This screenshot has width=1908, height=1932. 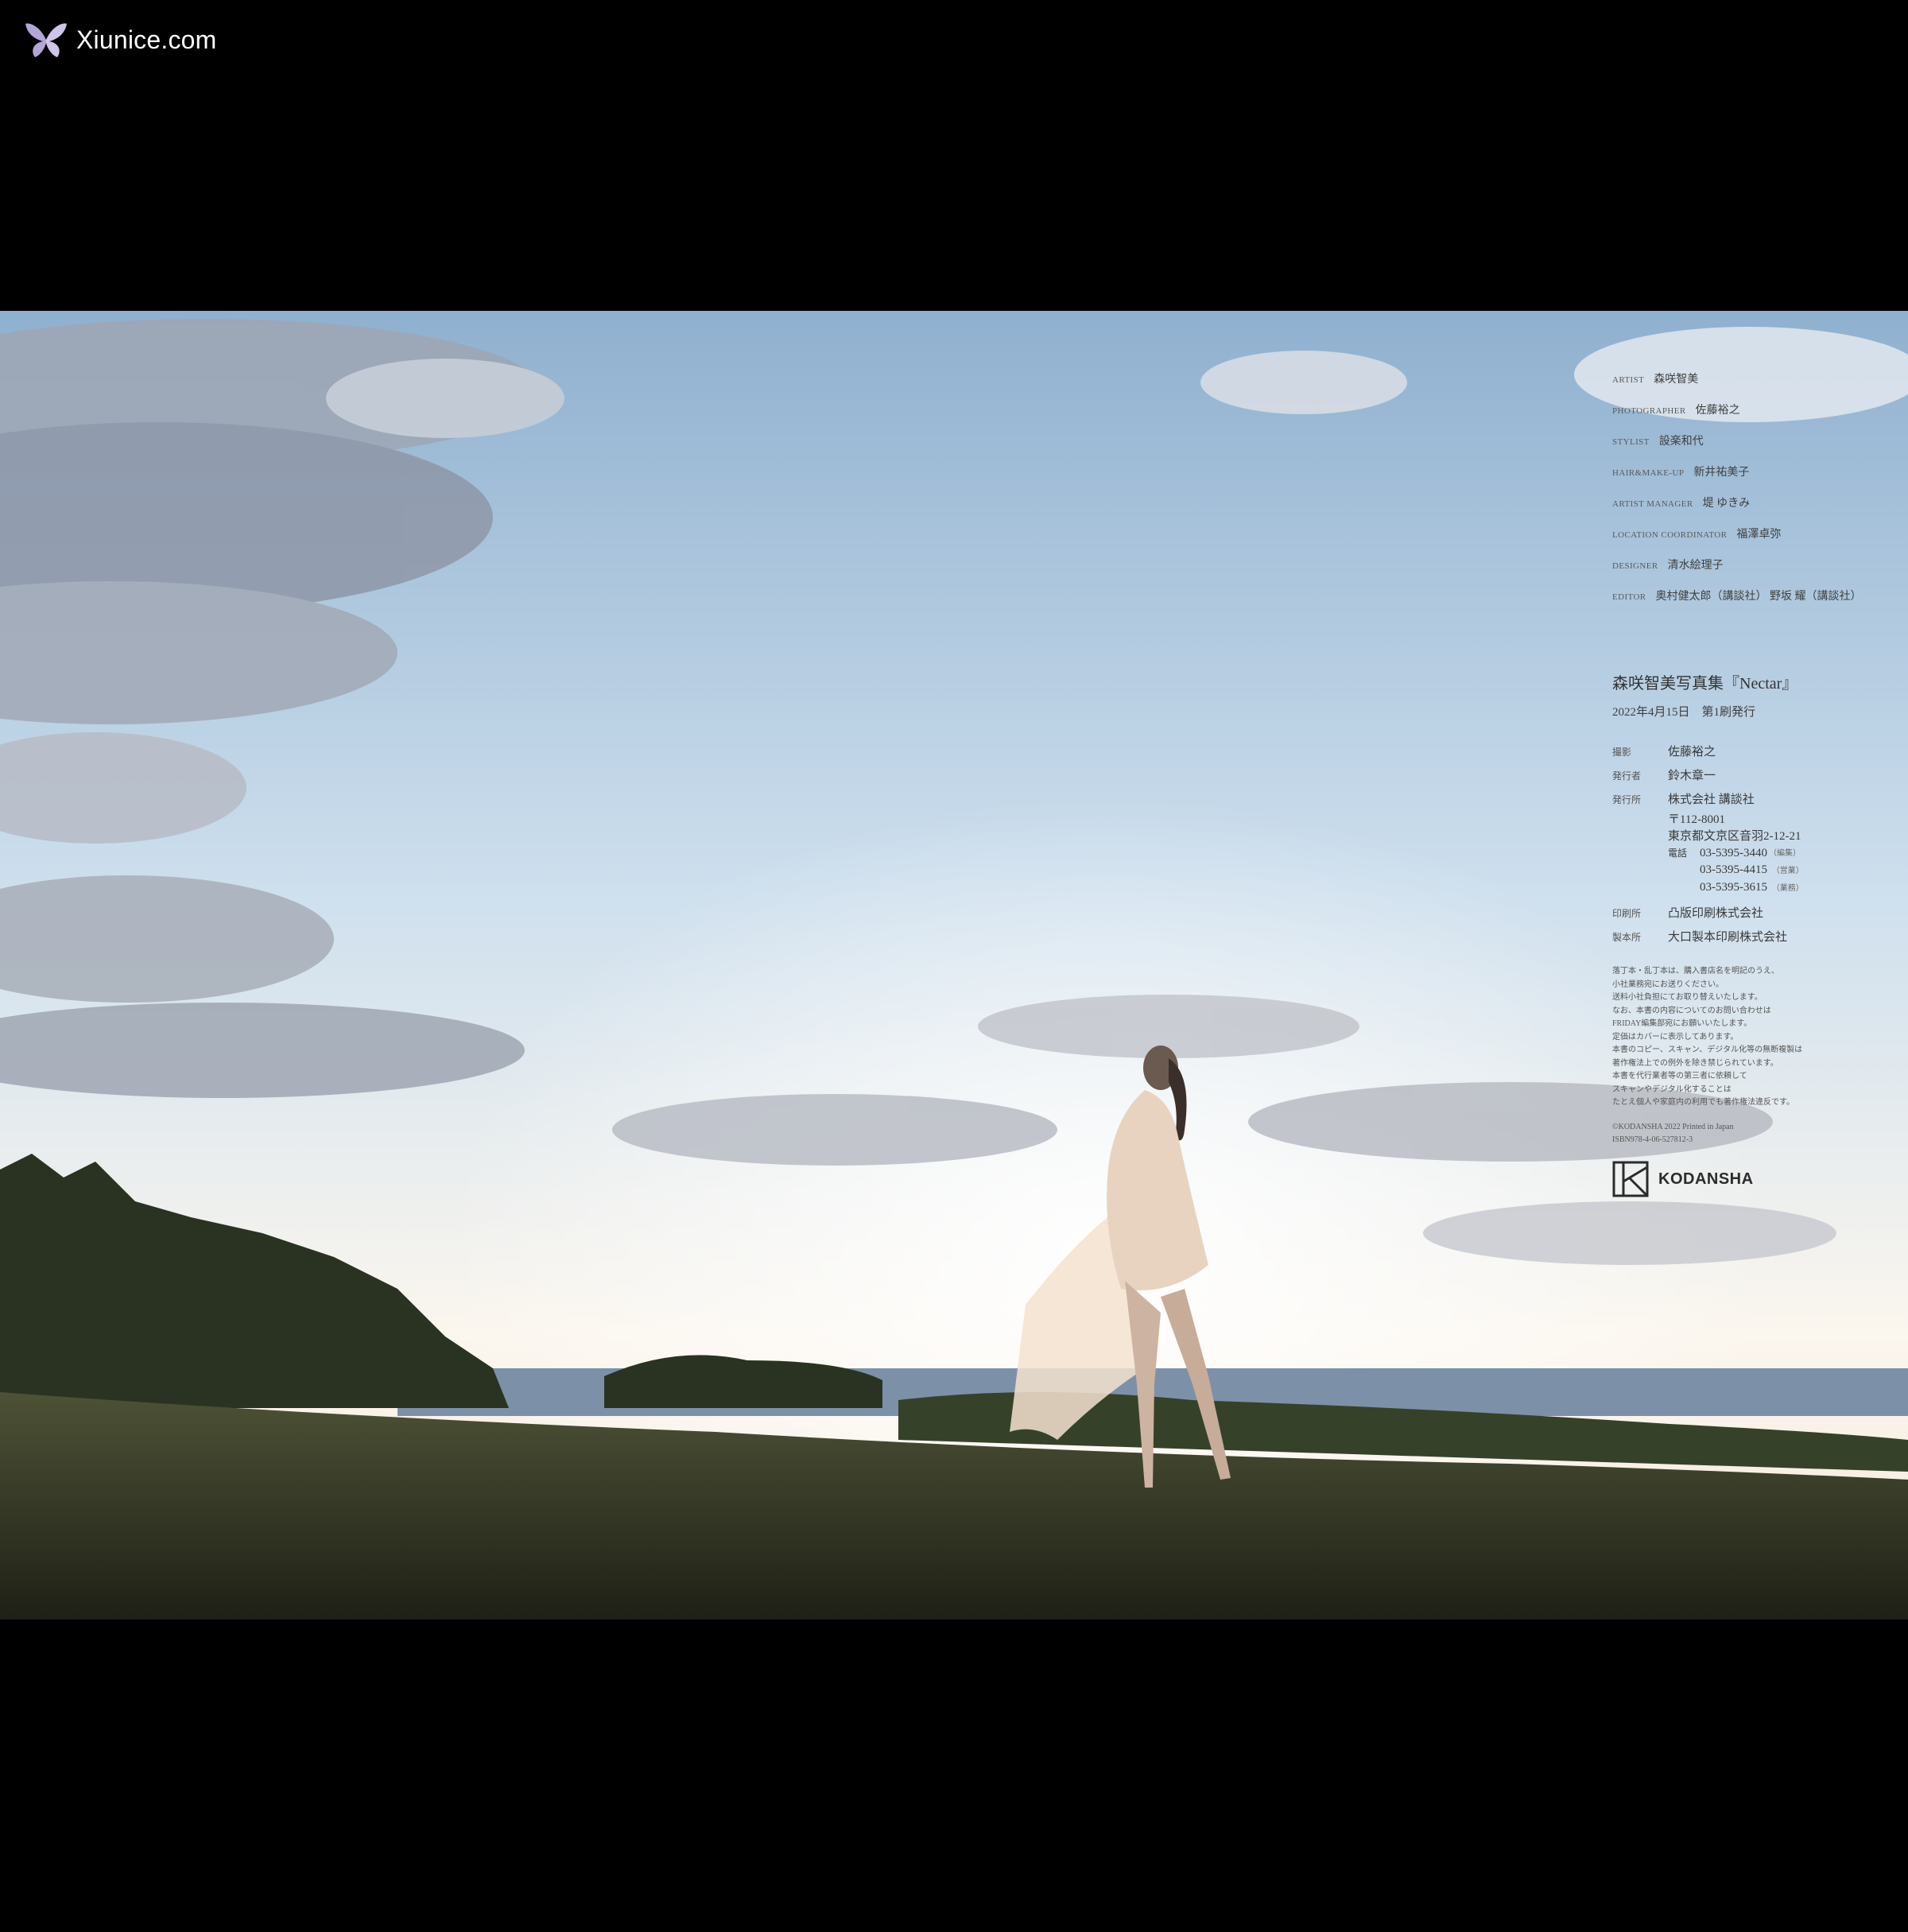 I want to click on publisher-logo: KODANSHA, so click(x=1683, y=1179).